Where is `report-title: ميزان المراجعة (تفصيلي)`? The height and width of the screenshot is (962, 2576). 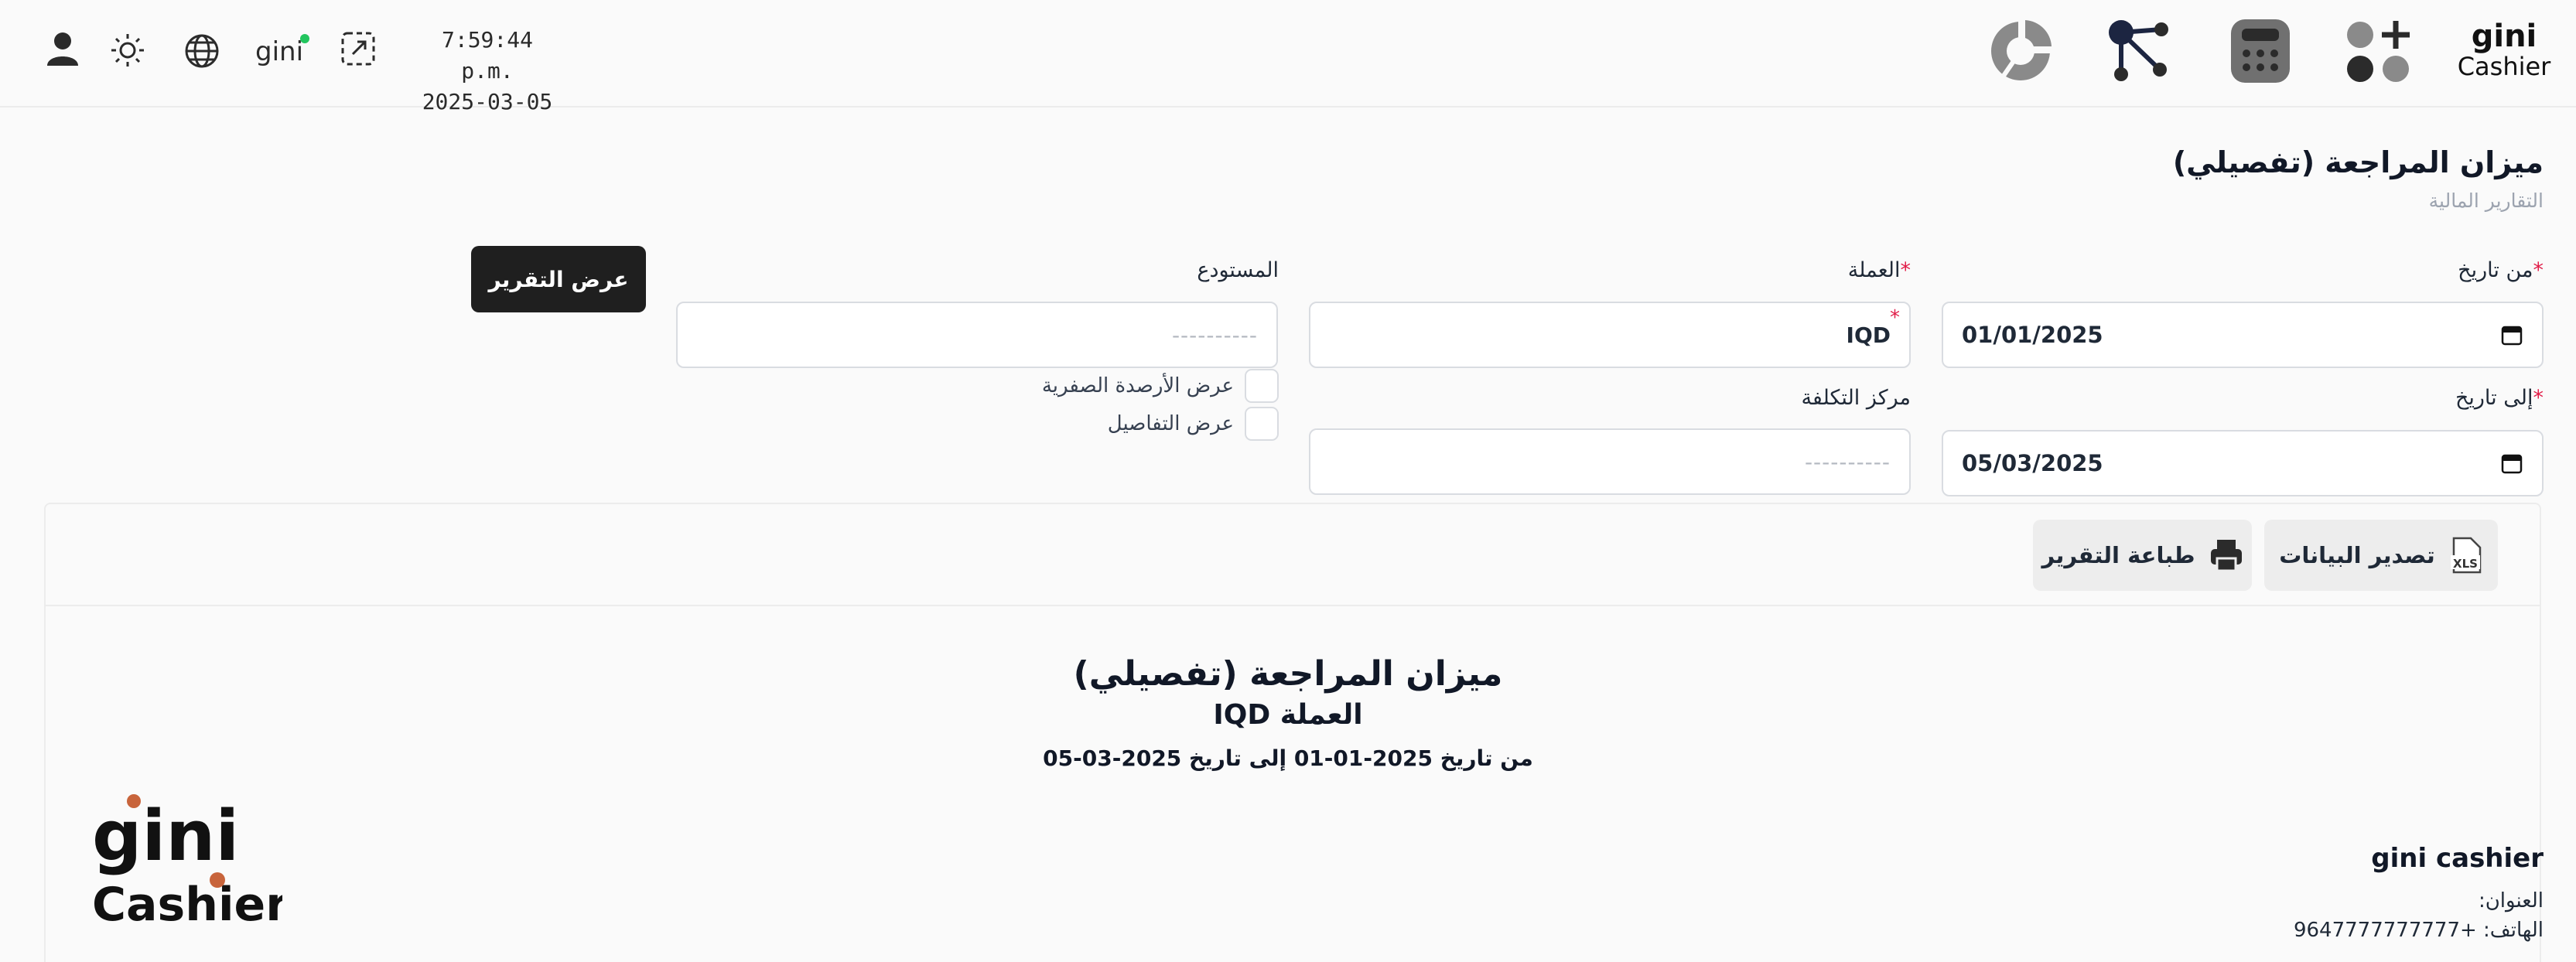
report-title: ميزان المراجعة (تفصيلي) is located at coordinates (1288, 674).